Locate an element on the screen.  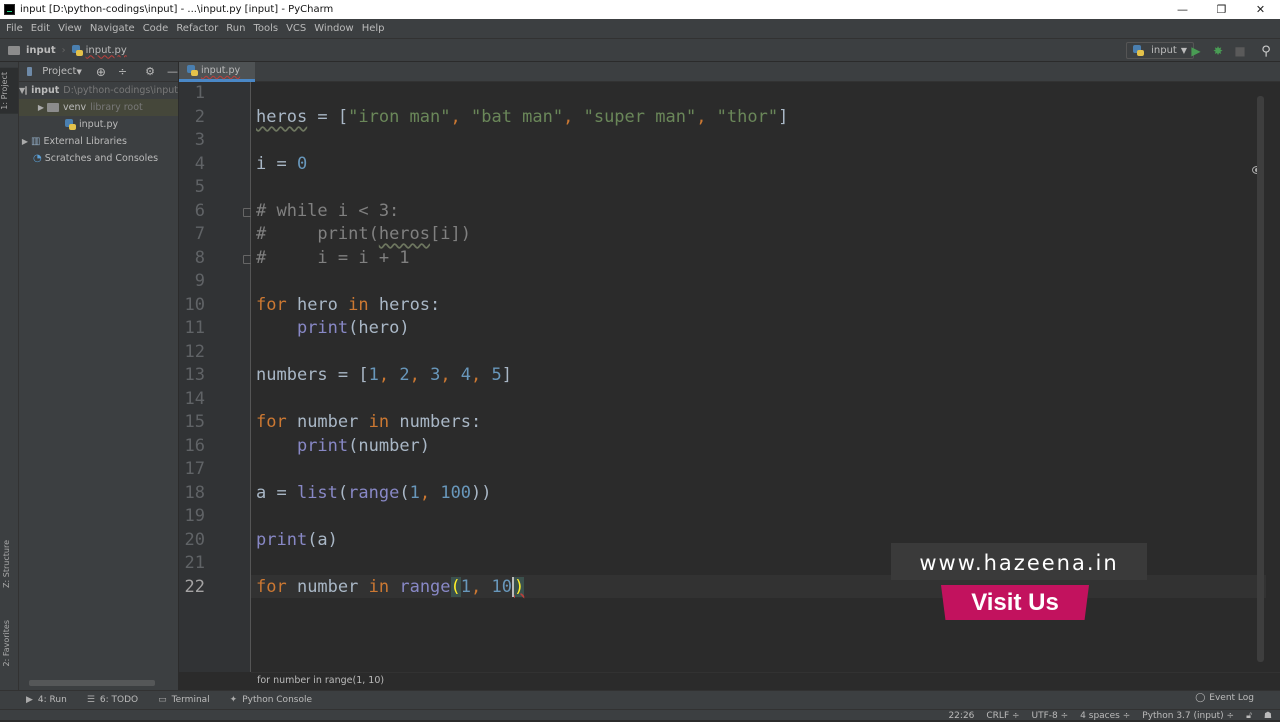
editor-tab-input-py: input.py is located at coordinates (217, 72).